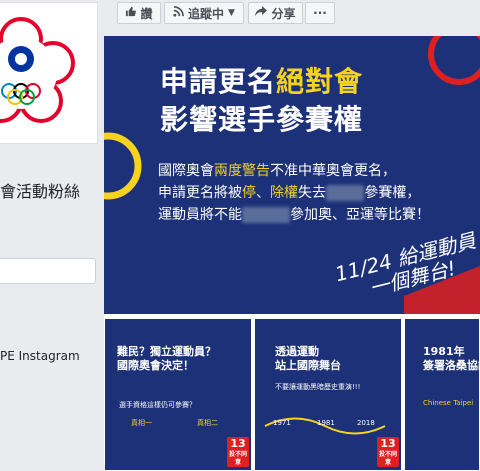 This screenshot has width=480, height=471. I want to click on profile-picture, so click(49, 73).